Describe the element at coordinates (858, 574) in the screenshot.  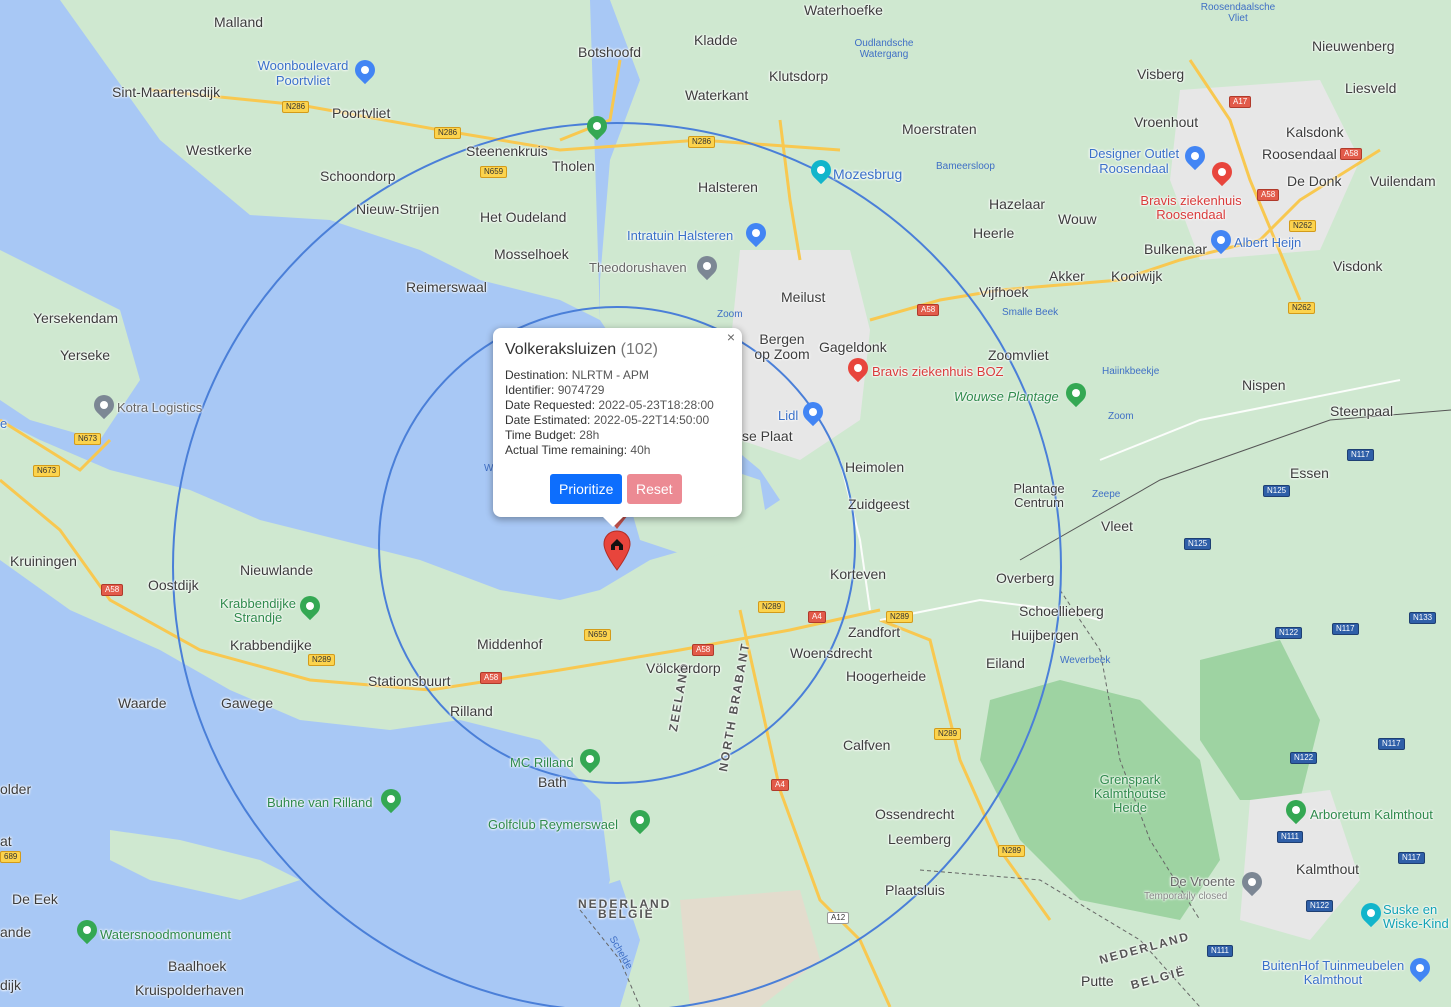
I see `place-label: Korteven` at that location.